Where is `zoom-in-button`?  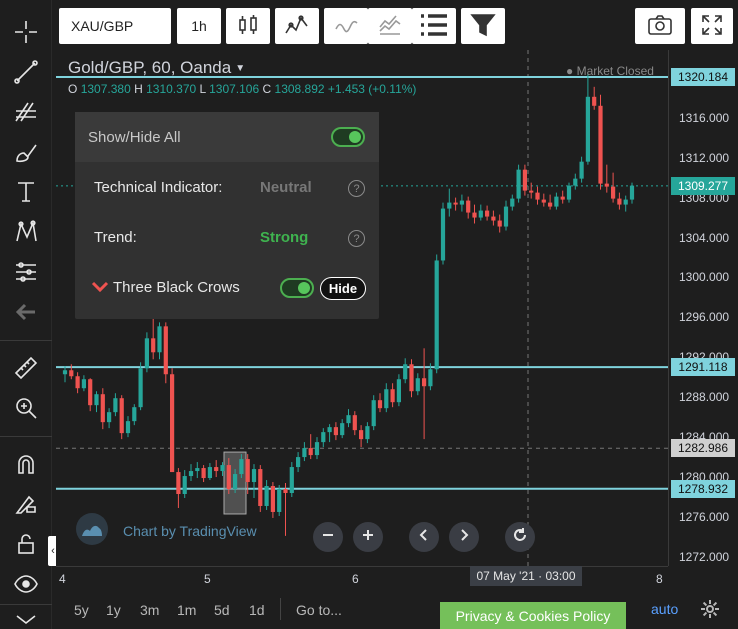 zoom-in-button is located at coordinates (368, 537).